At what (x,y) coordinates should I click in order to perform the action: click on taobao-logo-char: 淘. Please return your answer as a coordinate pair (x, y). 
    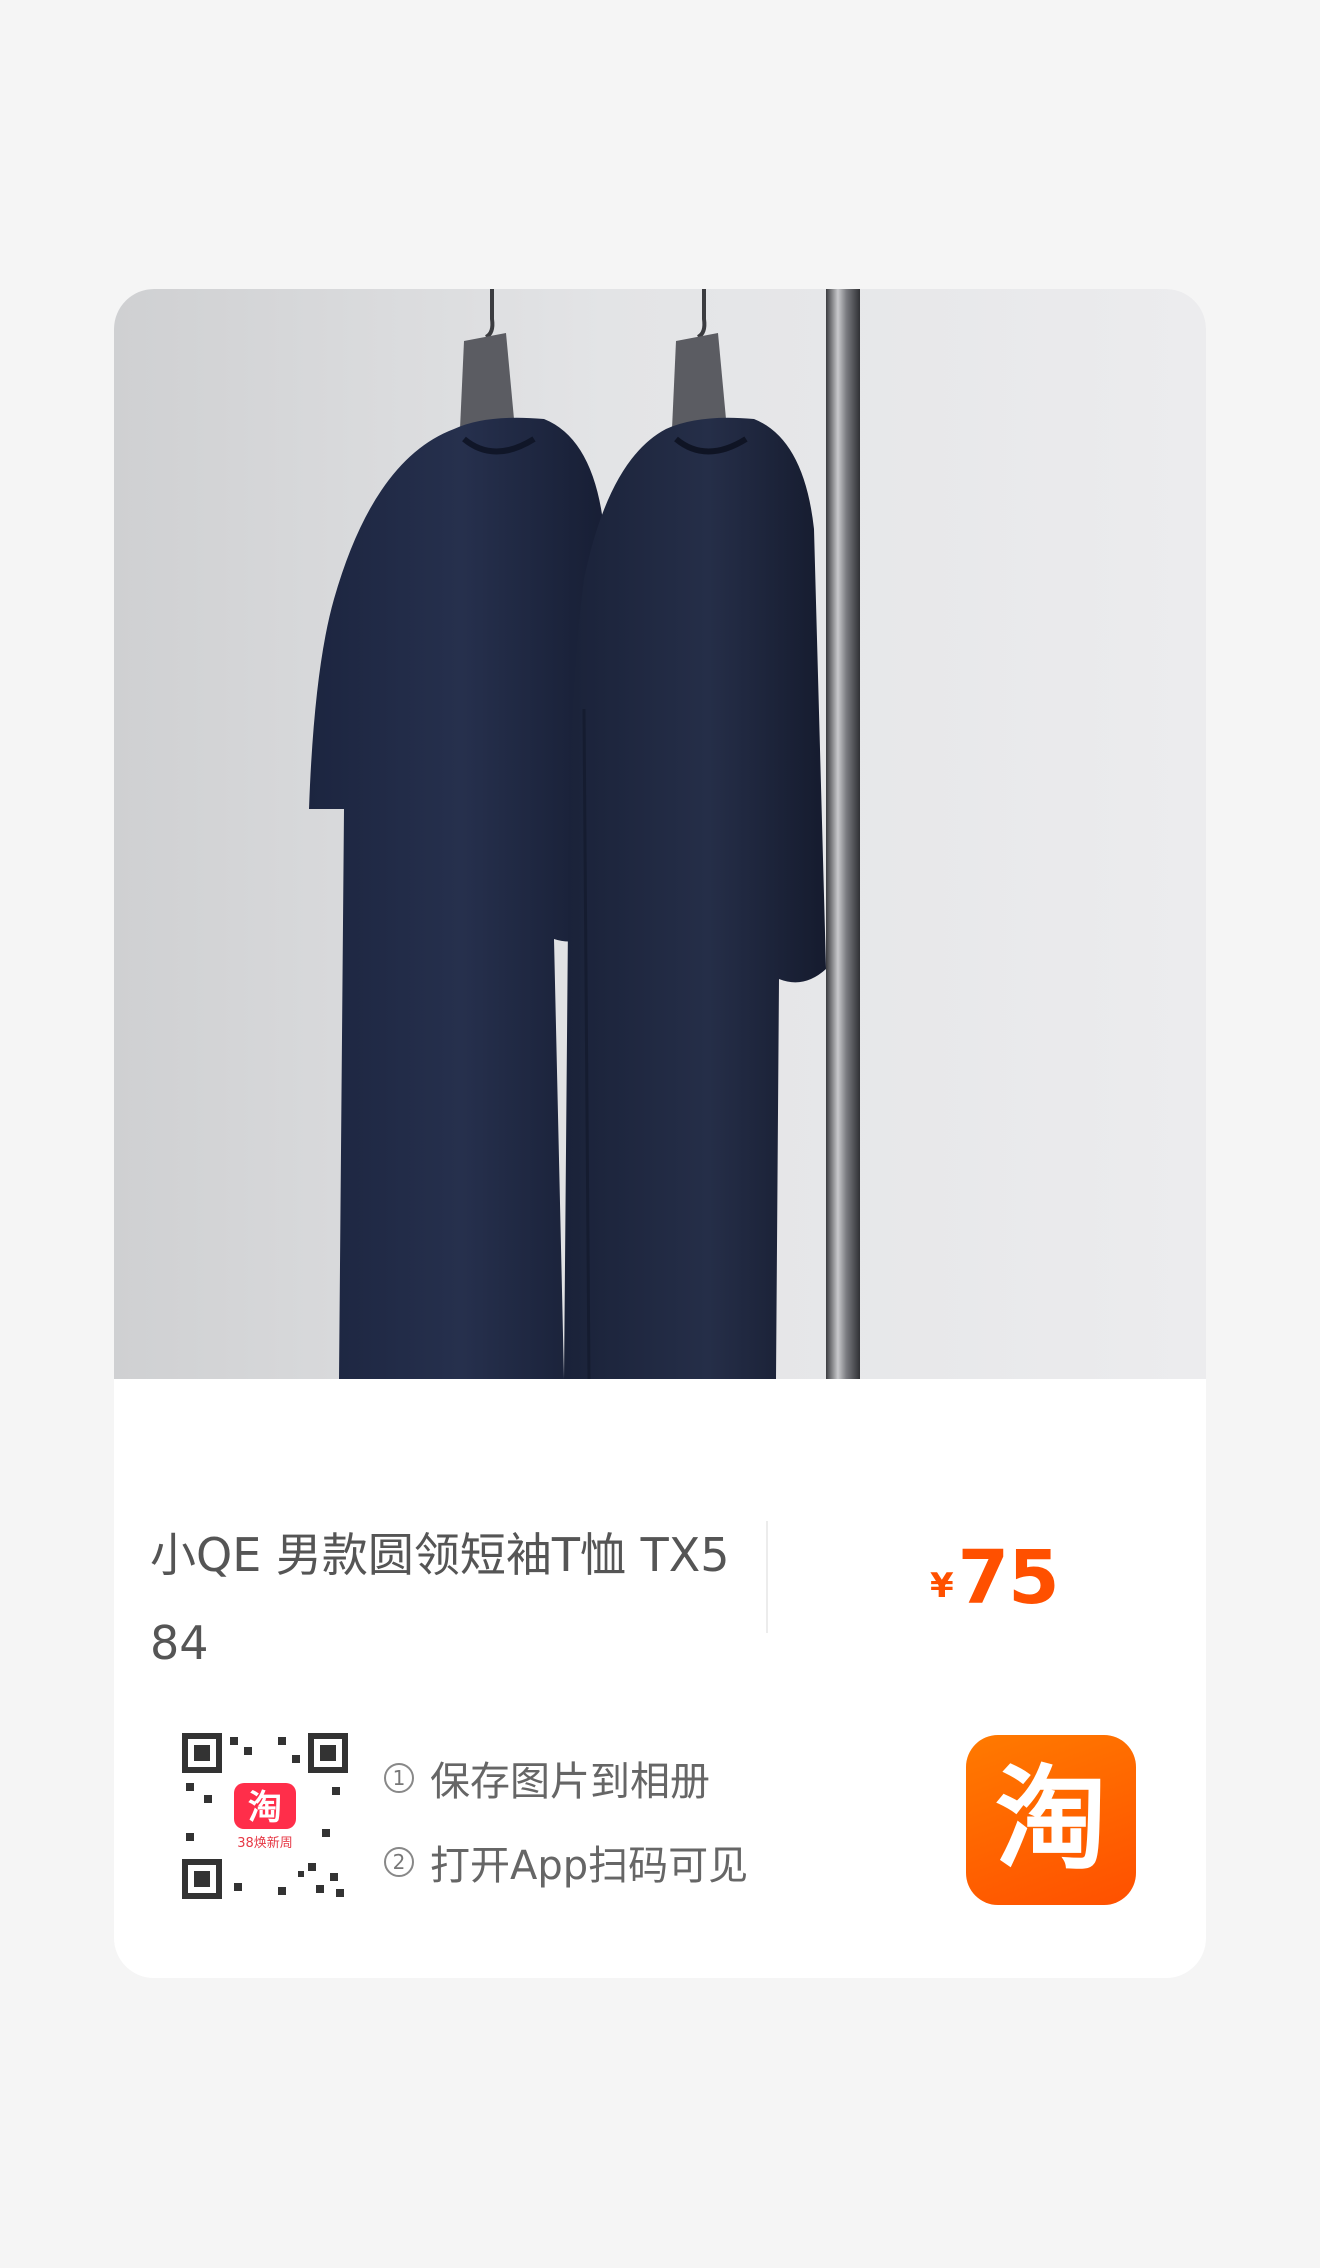
    Looking at the image, I should click on (1051, 1820).